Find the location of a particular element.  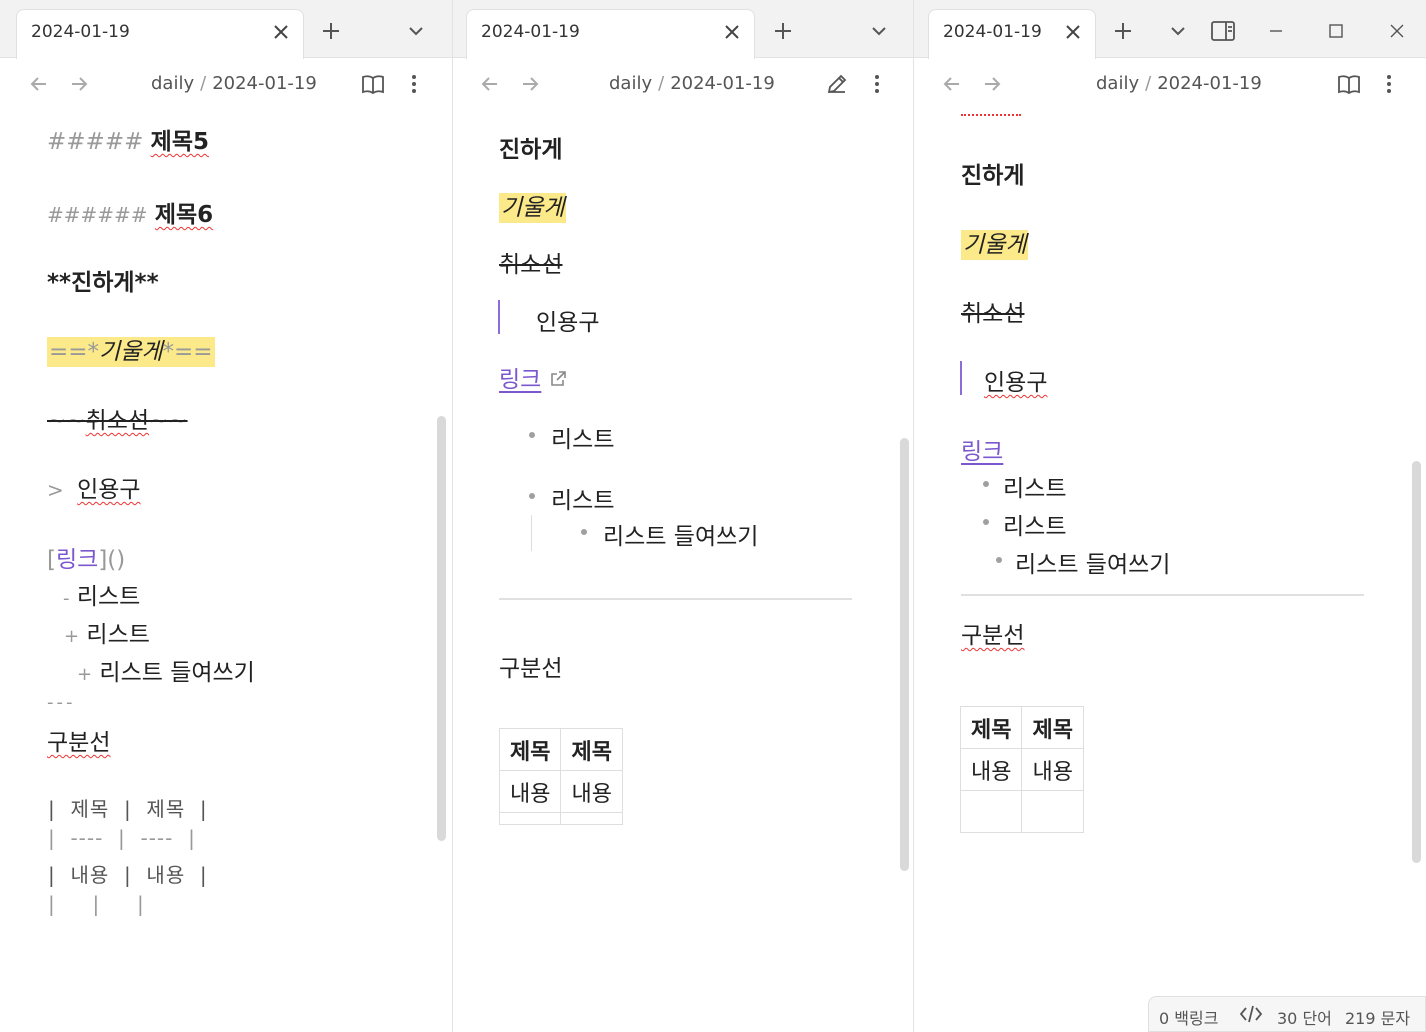

list-line-1: - 리스트 is located at coordinates (101, 594).